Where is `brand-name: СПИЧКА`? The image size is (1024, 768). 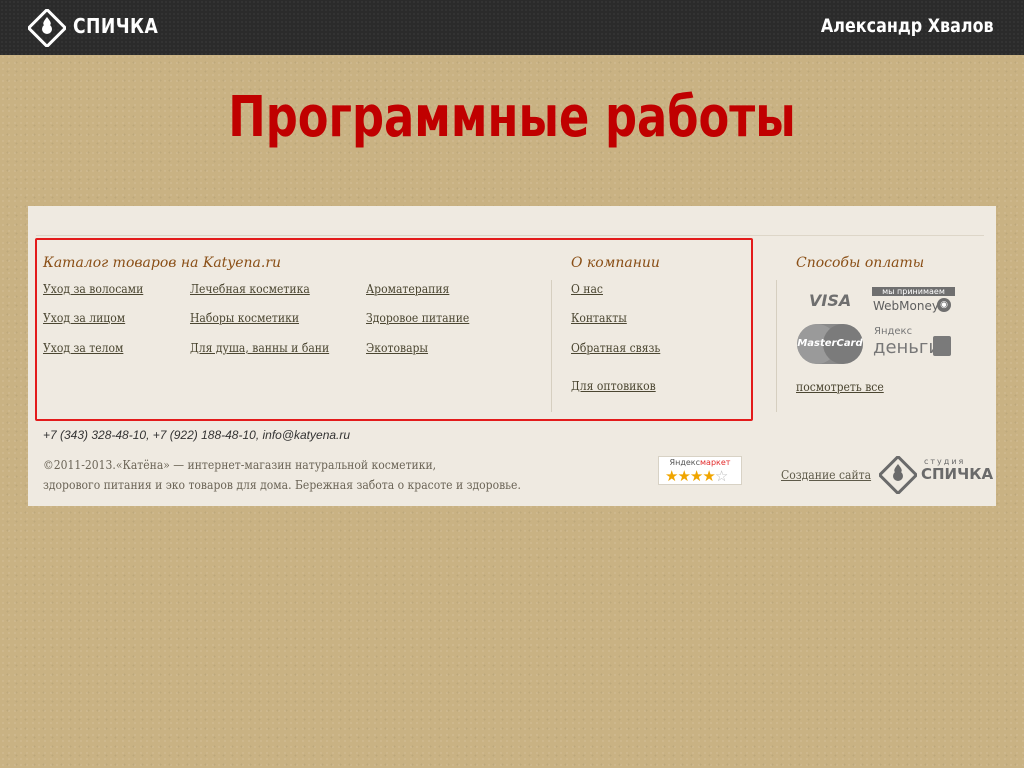
brand-name: СПИЧКА is located at coordinates (116, 26).